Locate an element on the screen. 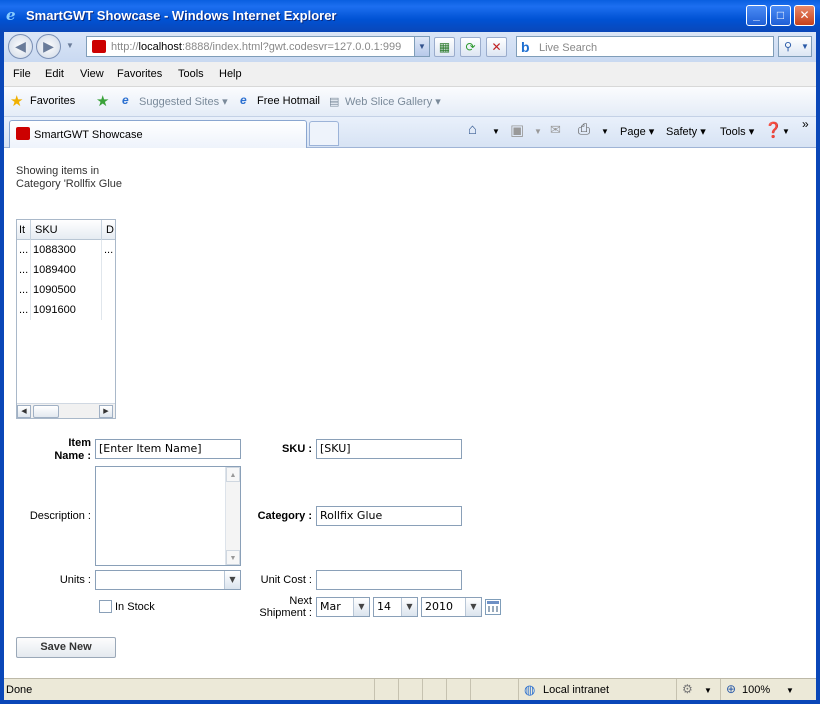 Image resolution: width=820 pixels, height=704 pixels. forward-button: ▶ is located at coordinates (48, 46).